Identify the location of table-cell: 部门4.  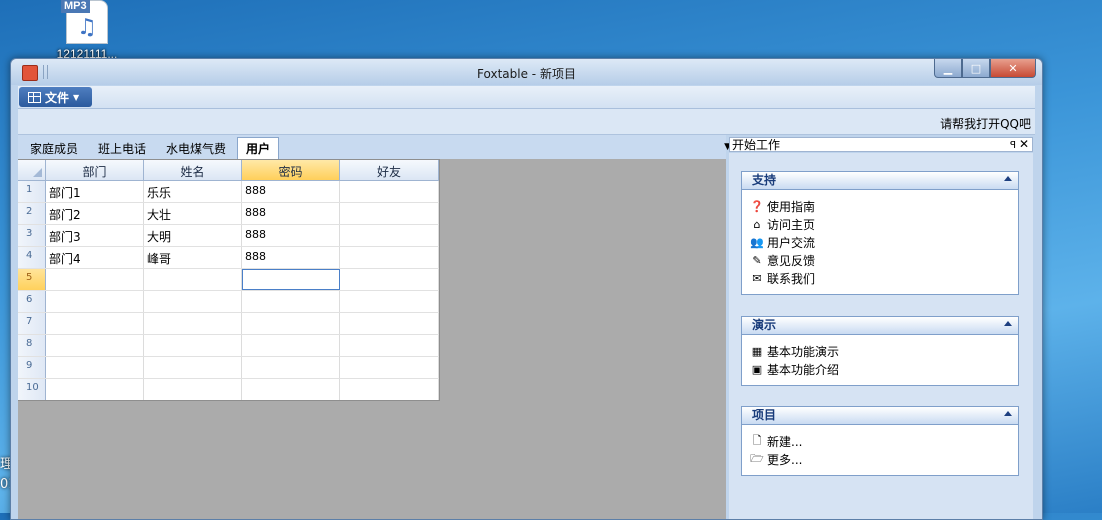
(95, 257).